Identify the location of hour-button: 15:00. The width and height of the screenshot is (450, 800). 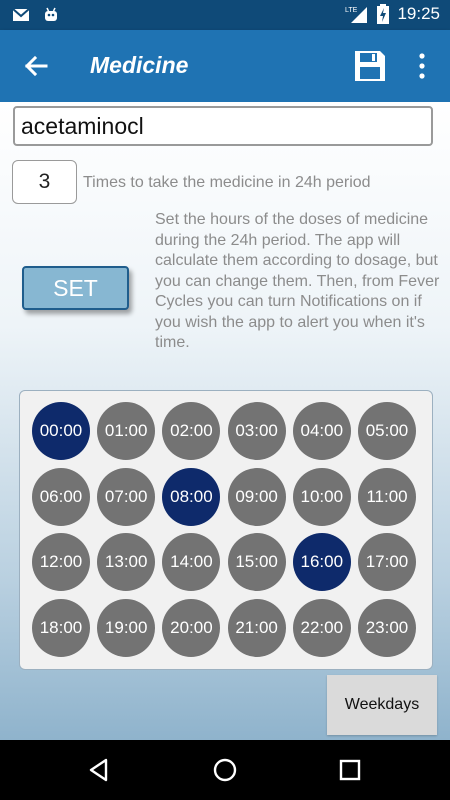
(256, 562).